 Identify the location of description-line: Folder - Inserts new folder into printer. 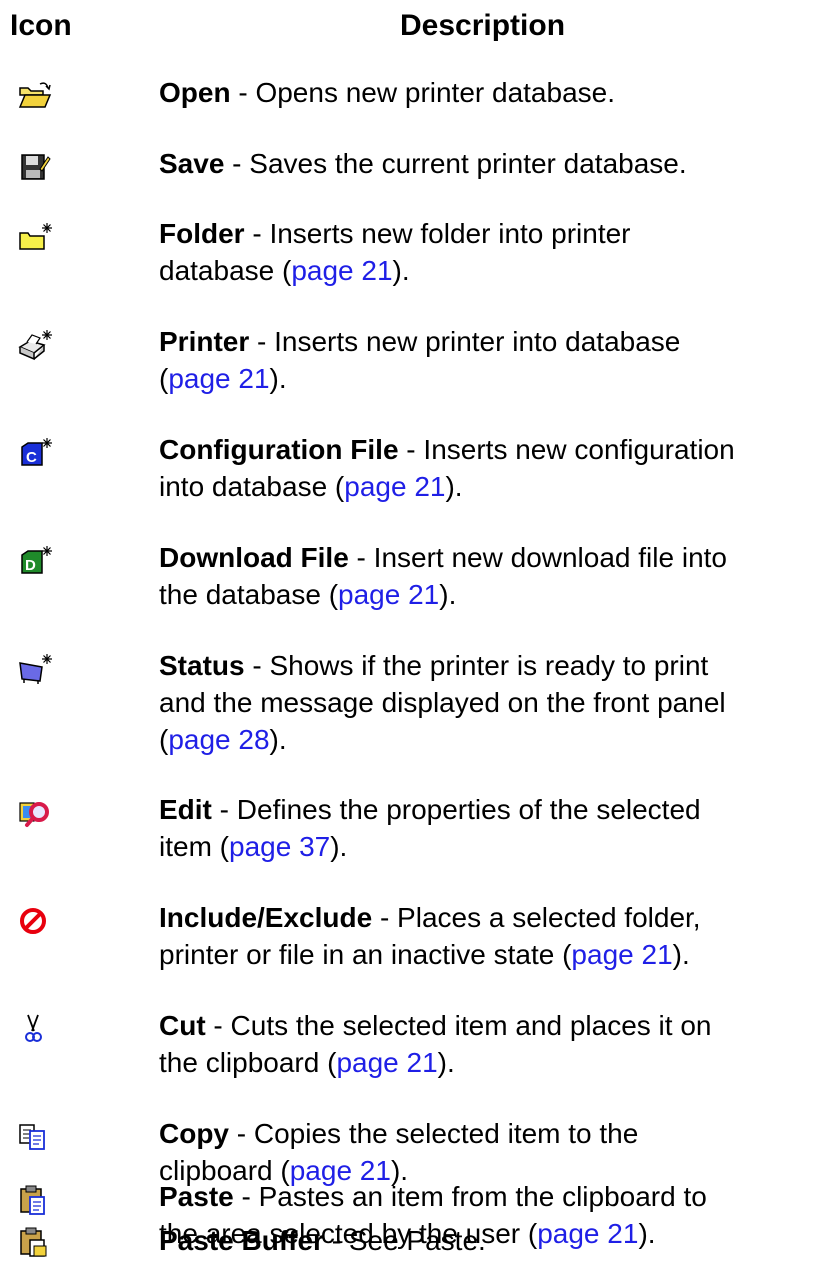
(395, 233).